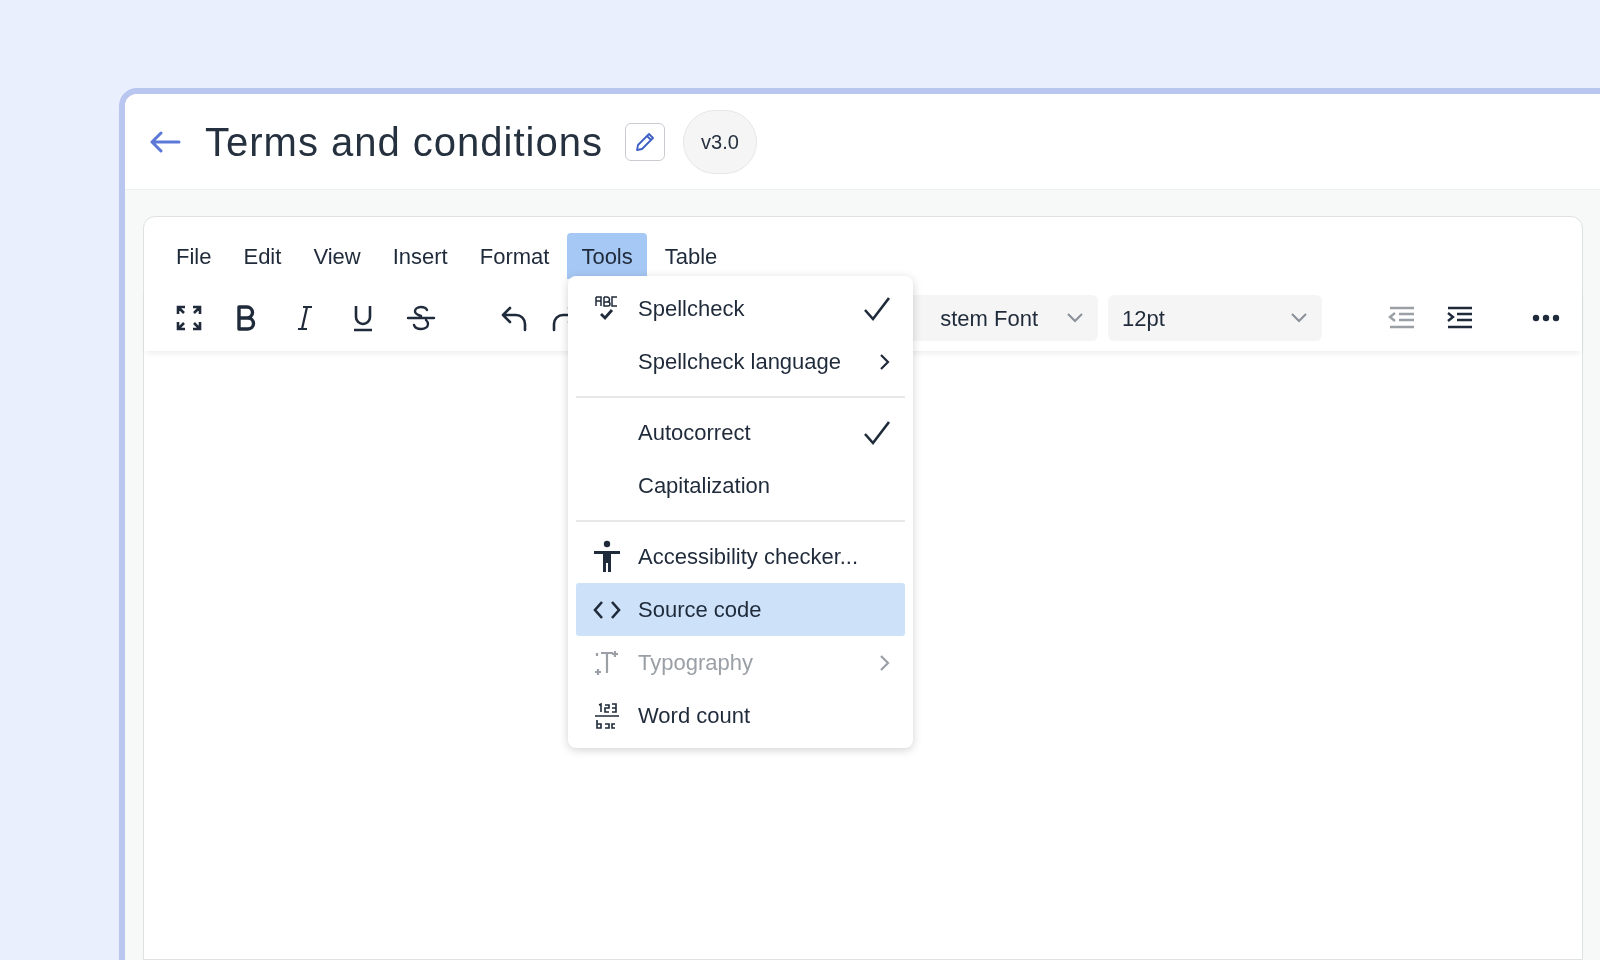 Image resolution: width=1600 pixels, height=960 pixels. What do you see at coordinates (740, 361) in the screenshot?
I see `menu-item: Spellcheck language` at bounding box center [740, 361].